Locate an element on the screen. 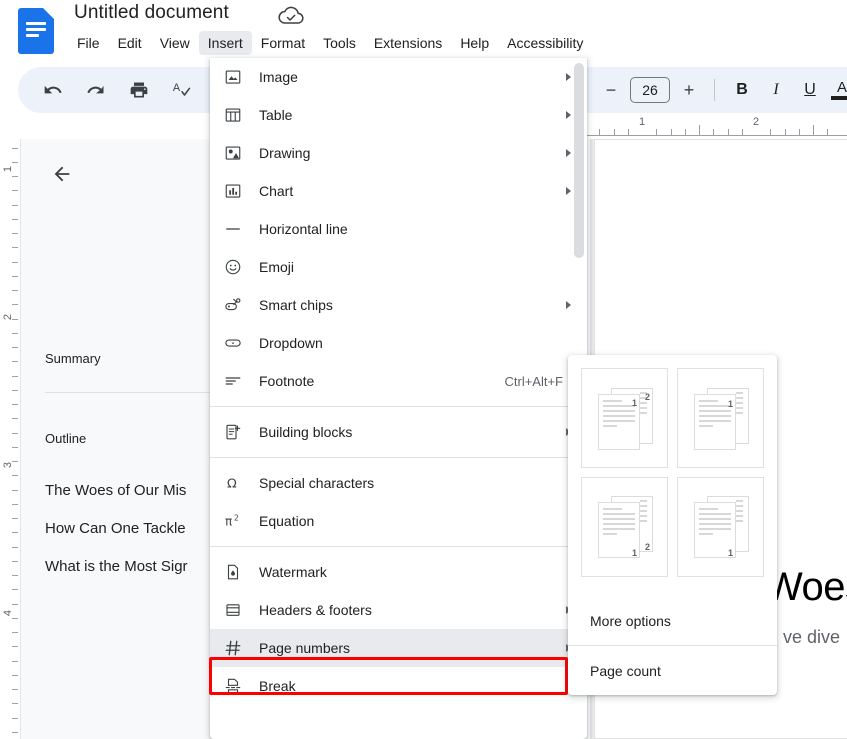  menu-help: Help is located at coordinates (474, 43).